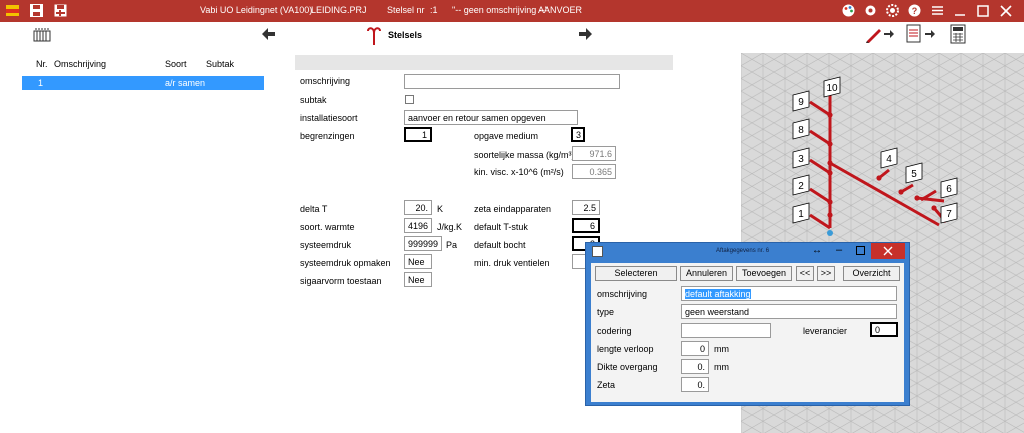 The height and width of the screenshot is (433, 1024). I want to click on toolbar: Stelsels, so click(512, 36).